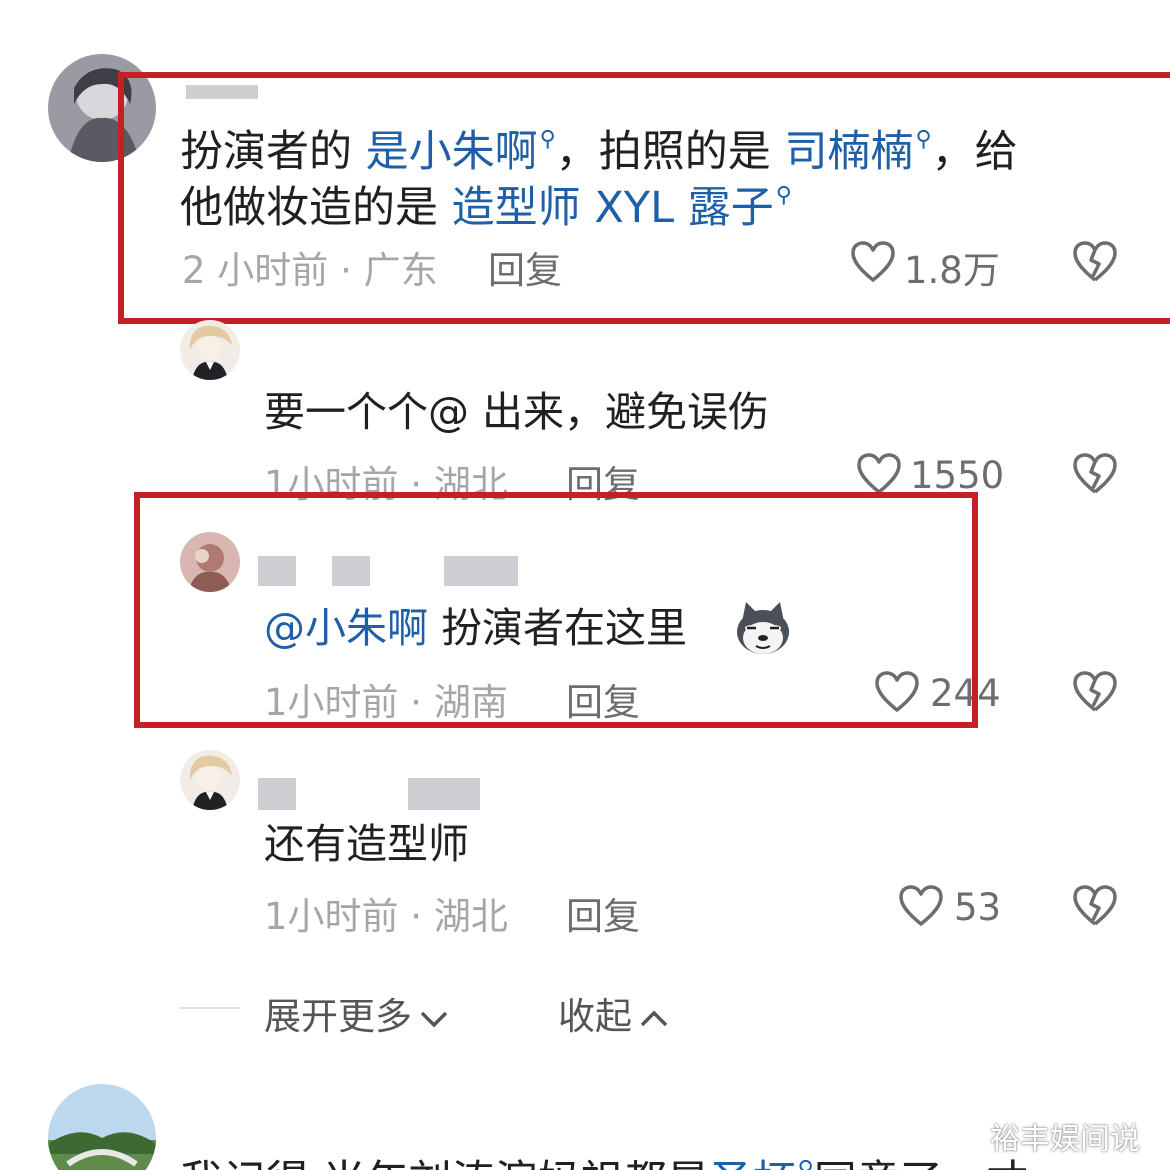 The image size is (1170, 1170). I want to click on search-small-icon: ⚲, so click(806, 1163).